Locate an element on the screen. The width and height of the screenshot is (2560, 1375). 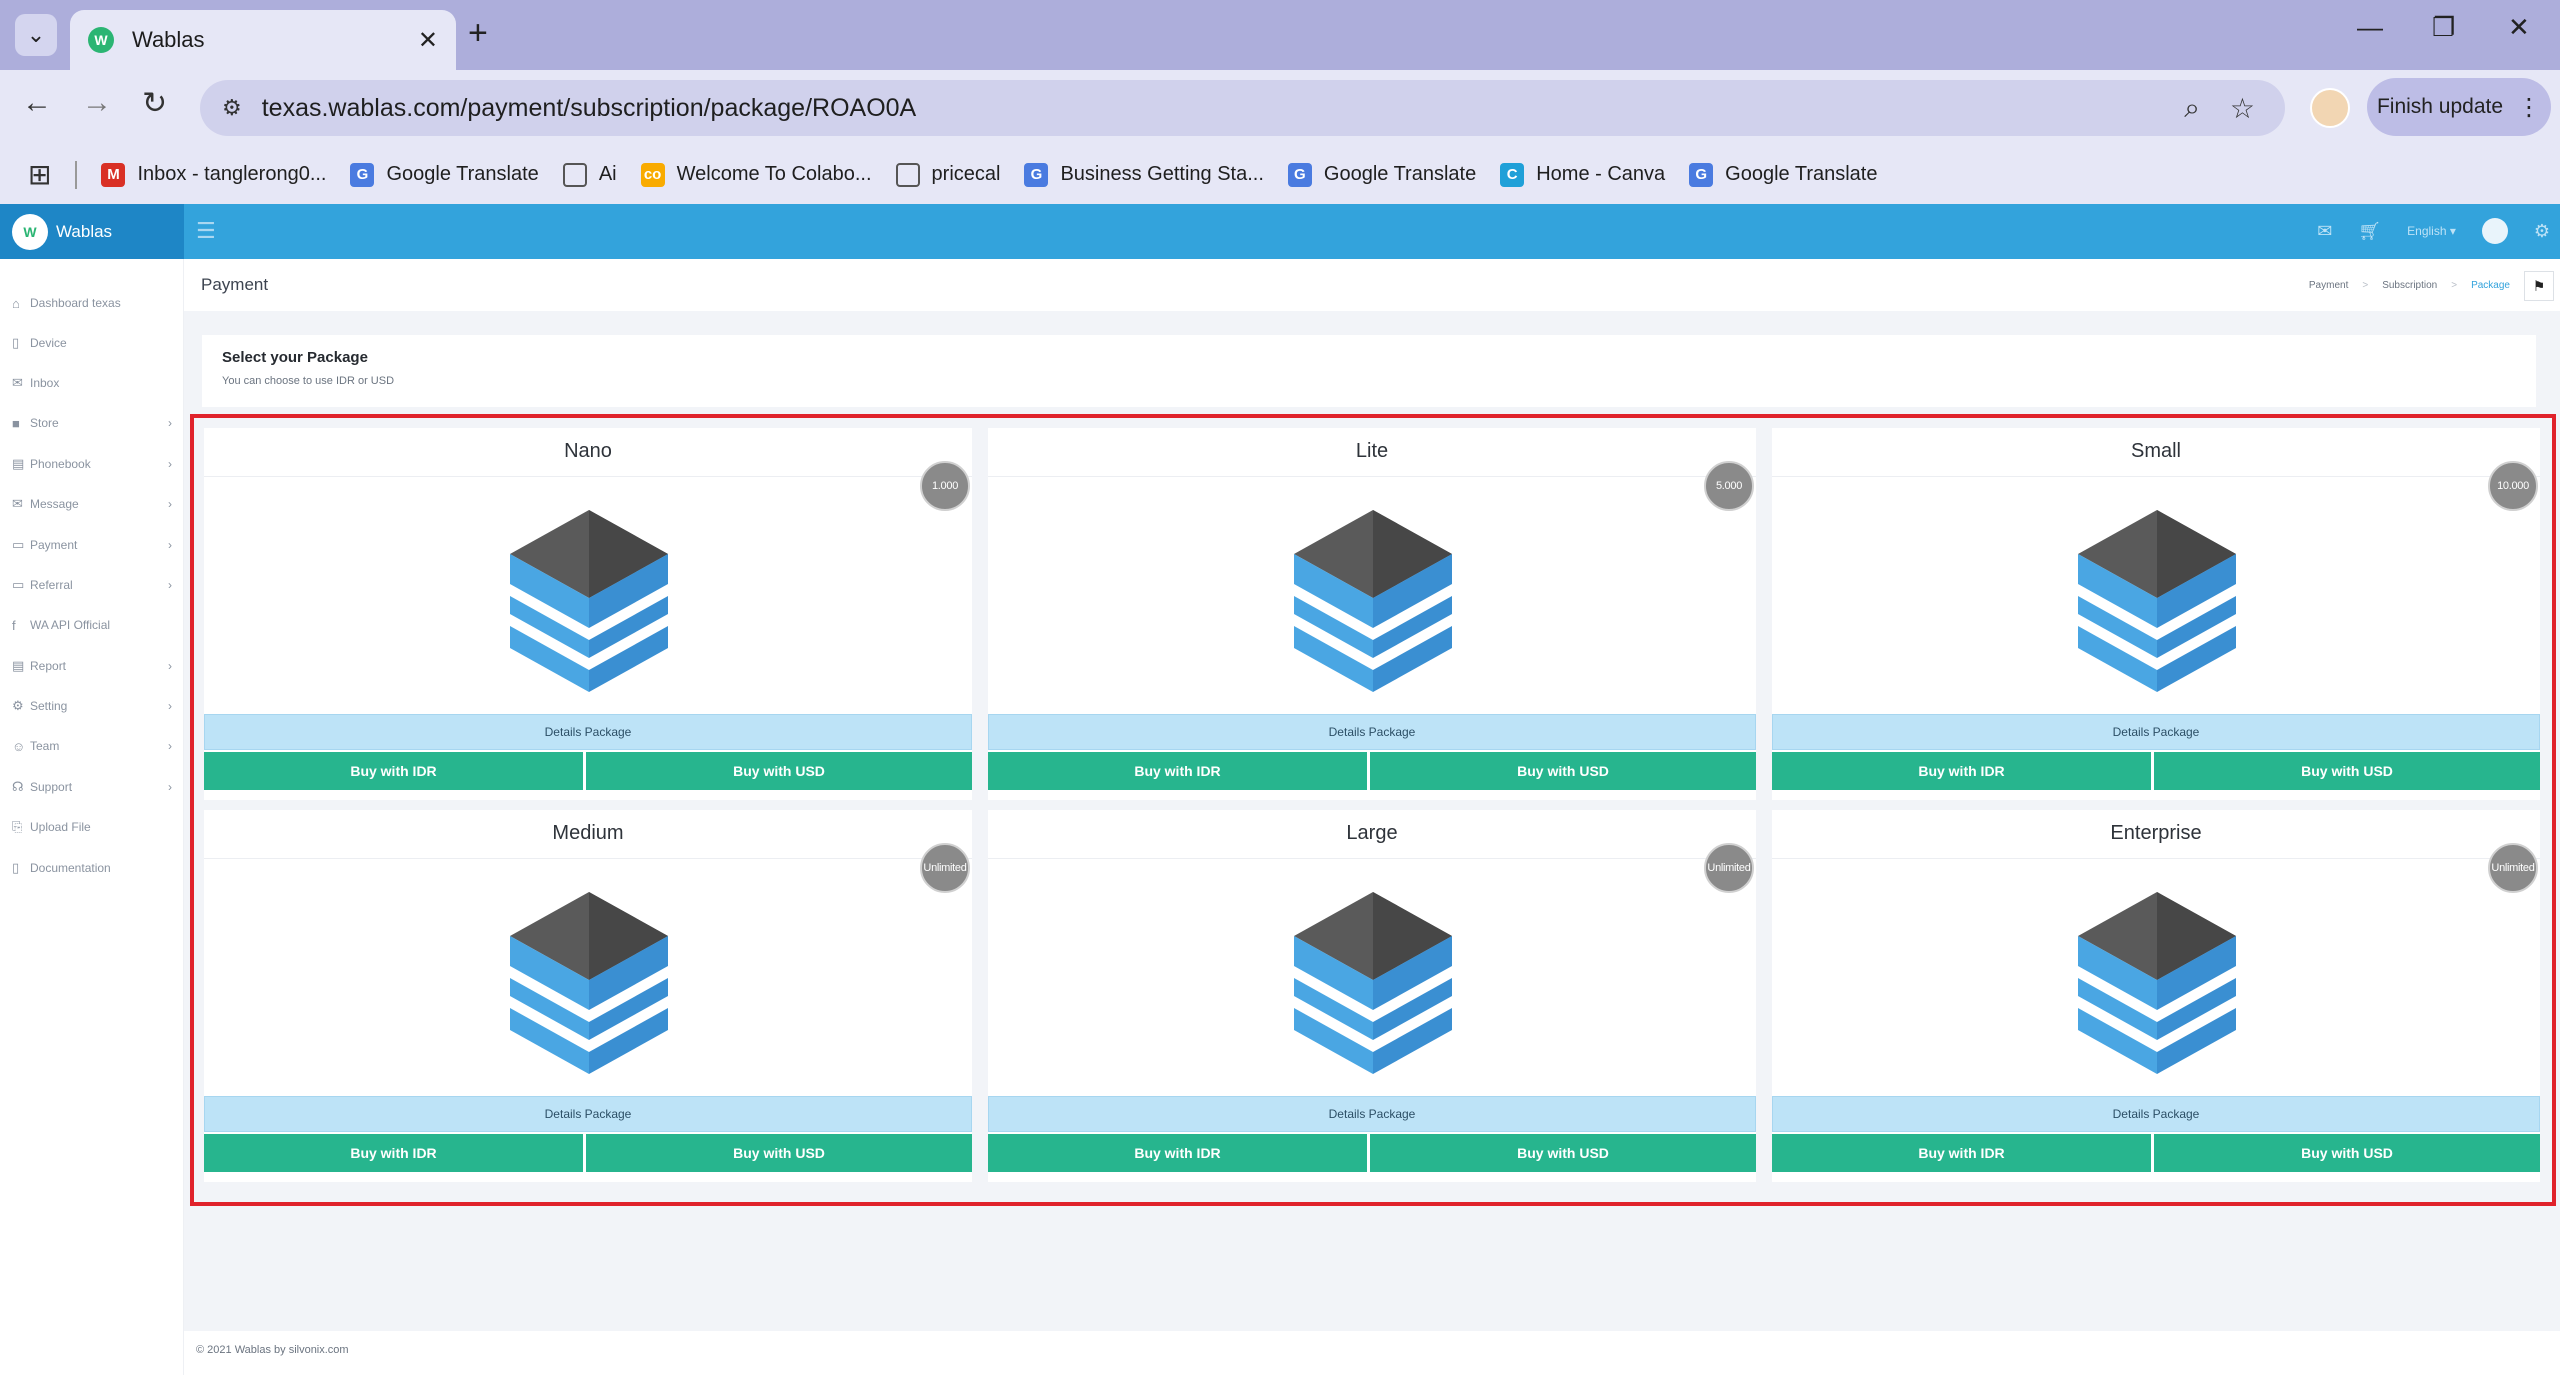
sidebar-item-wa-api-official: f WA API Official is located at coordinates (92, 625).